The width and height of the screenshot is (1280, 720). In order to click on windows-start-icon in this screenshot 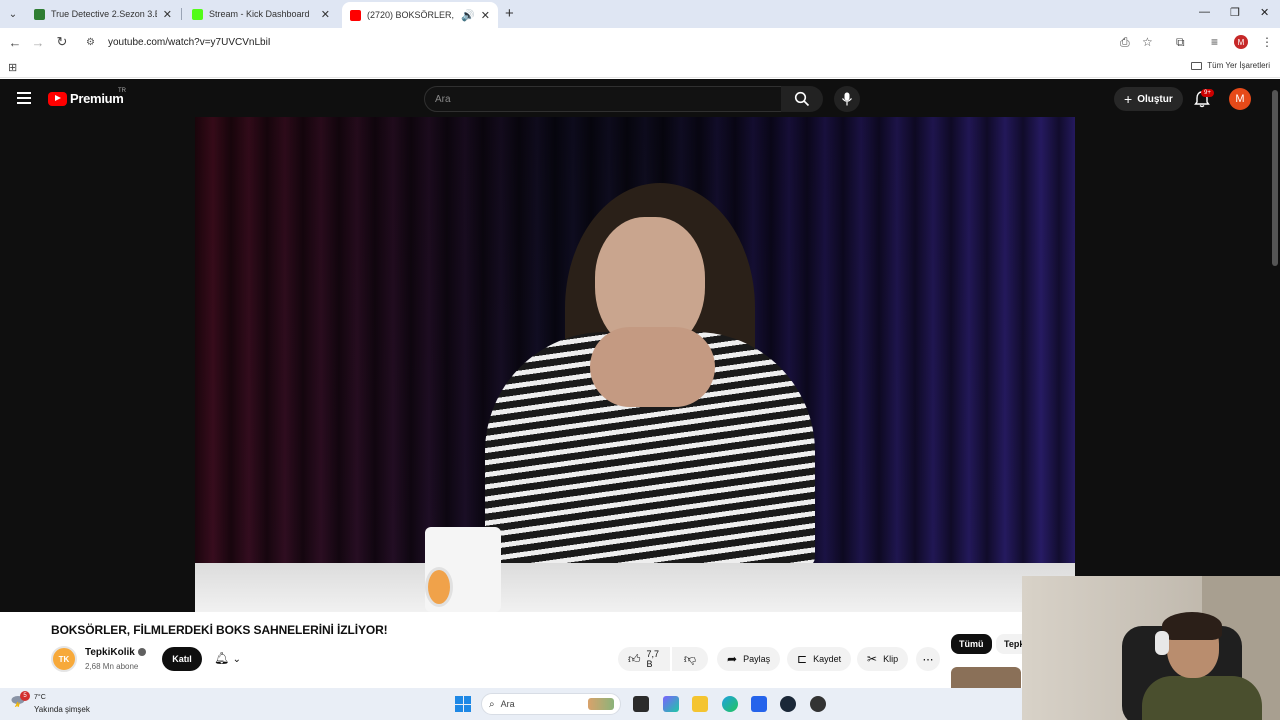, I will do `click(463, 704)`.